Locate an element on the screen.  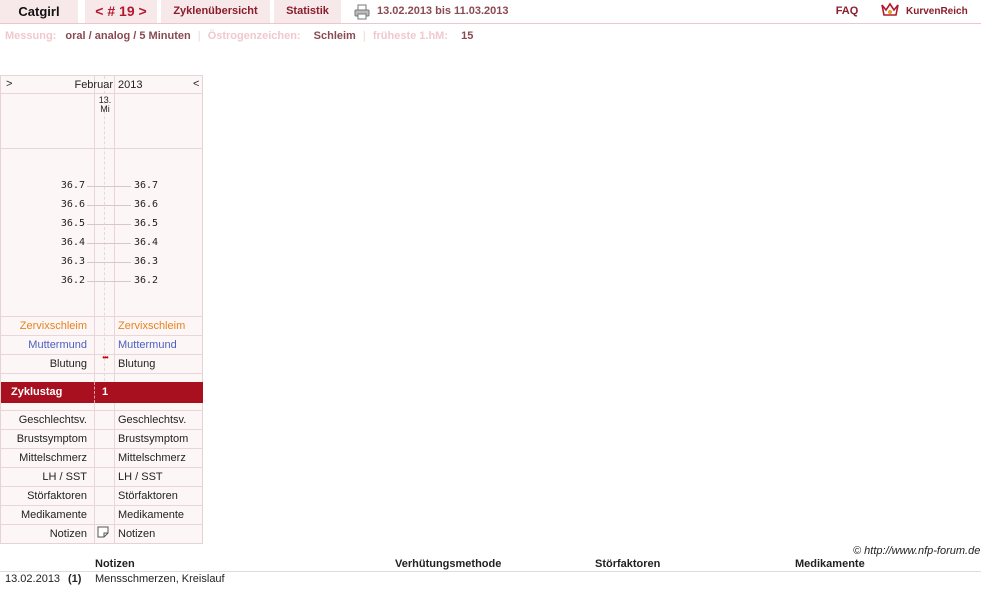
mittelschmerz-label: Mittelschmerz is located at coordinates (53, 458).